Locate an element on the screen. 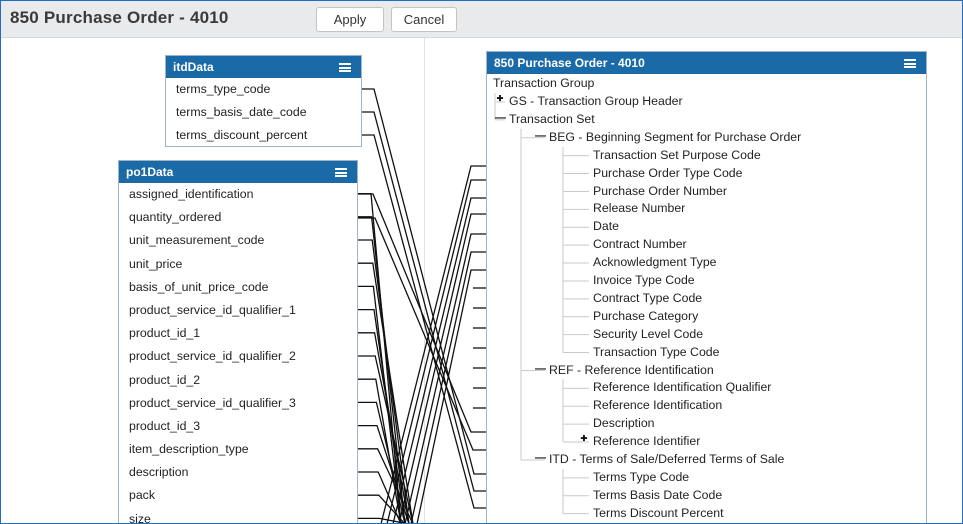 The image size is (963, 524). tree-node: Terms Discount Percent is located at coordinates (658, 514).